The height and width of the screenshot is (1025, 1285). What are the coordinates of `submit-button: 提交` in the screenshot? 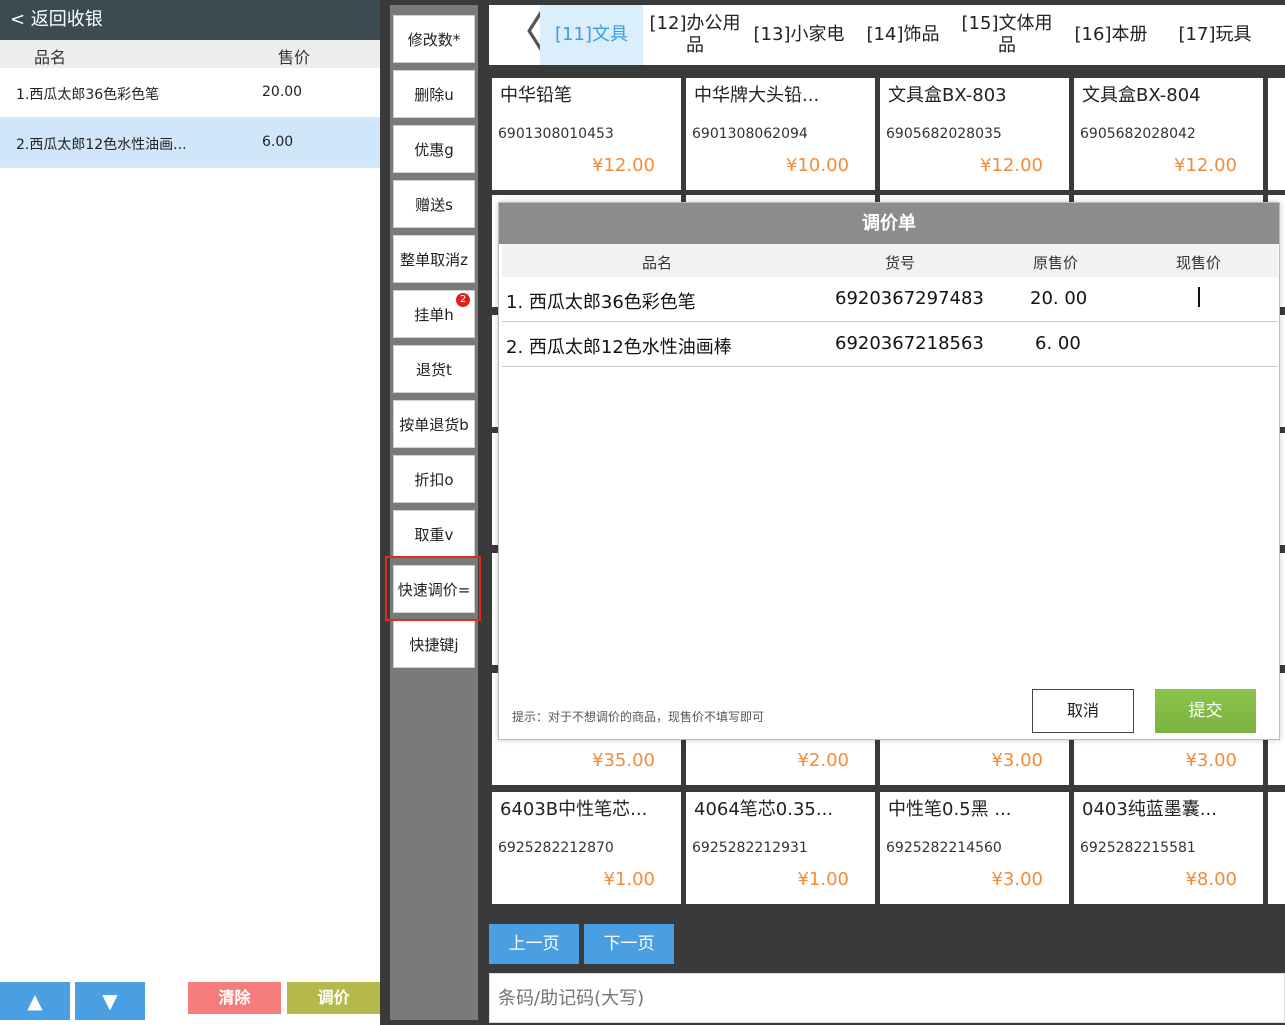 It's located at (1205, 711).